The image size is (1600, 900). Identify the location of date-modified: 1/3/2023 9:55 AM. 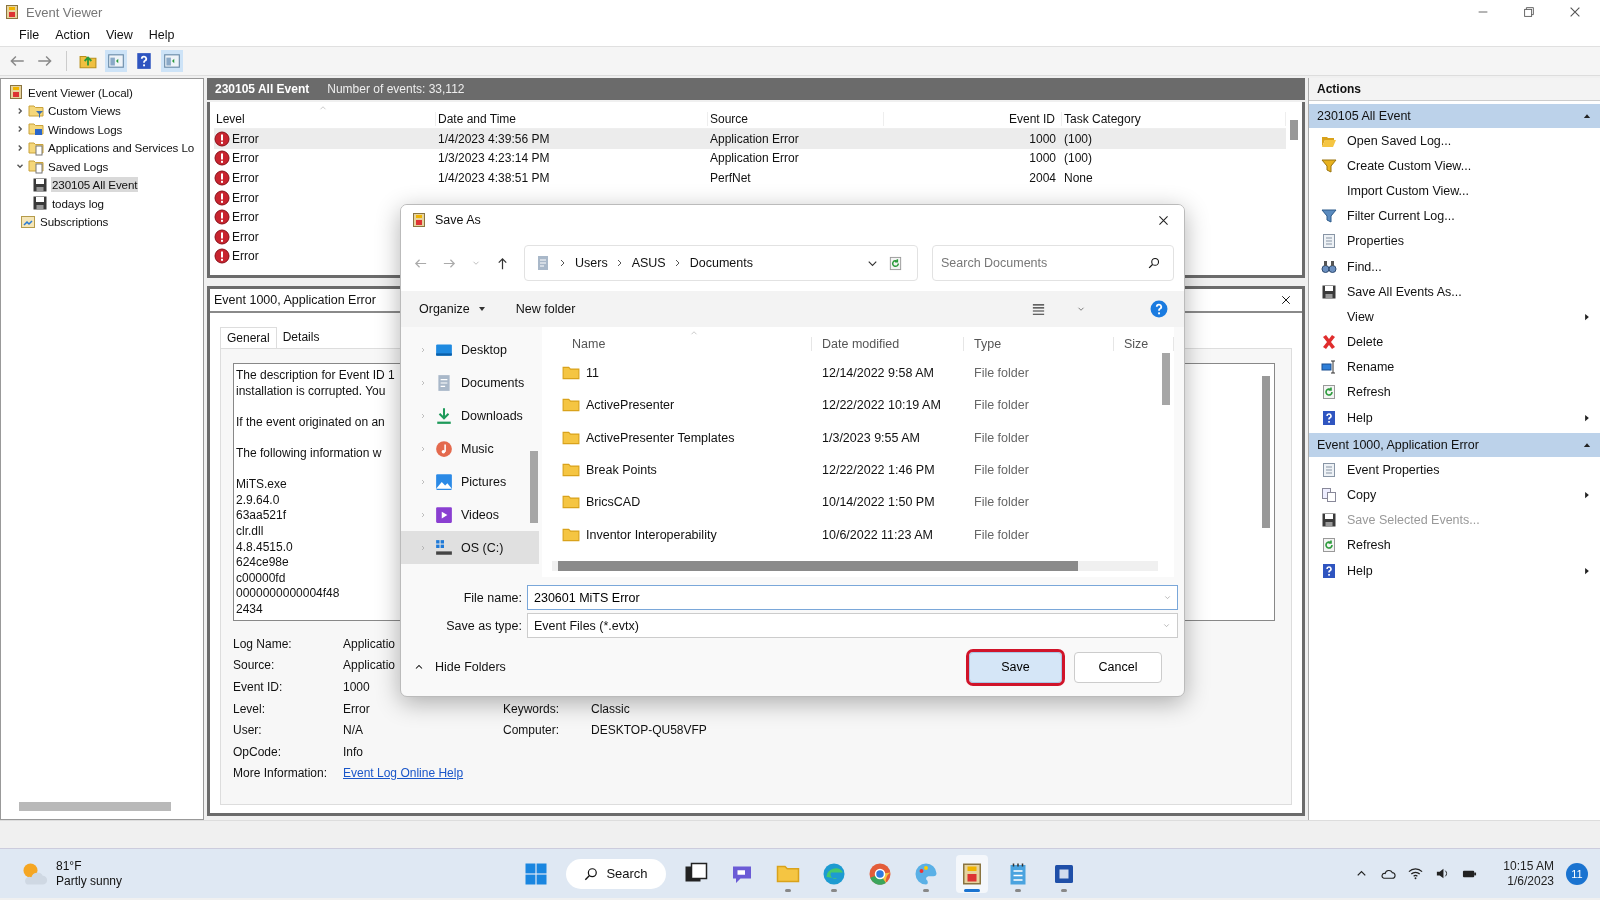
(871, 437).